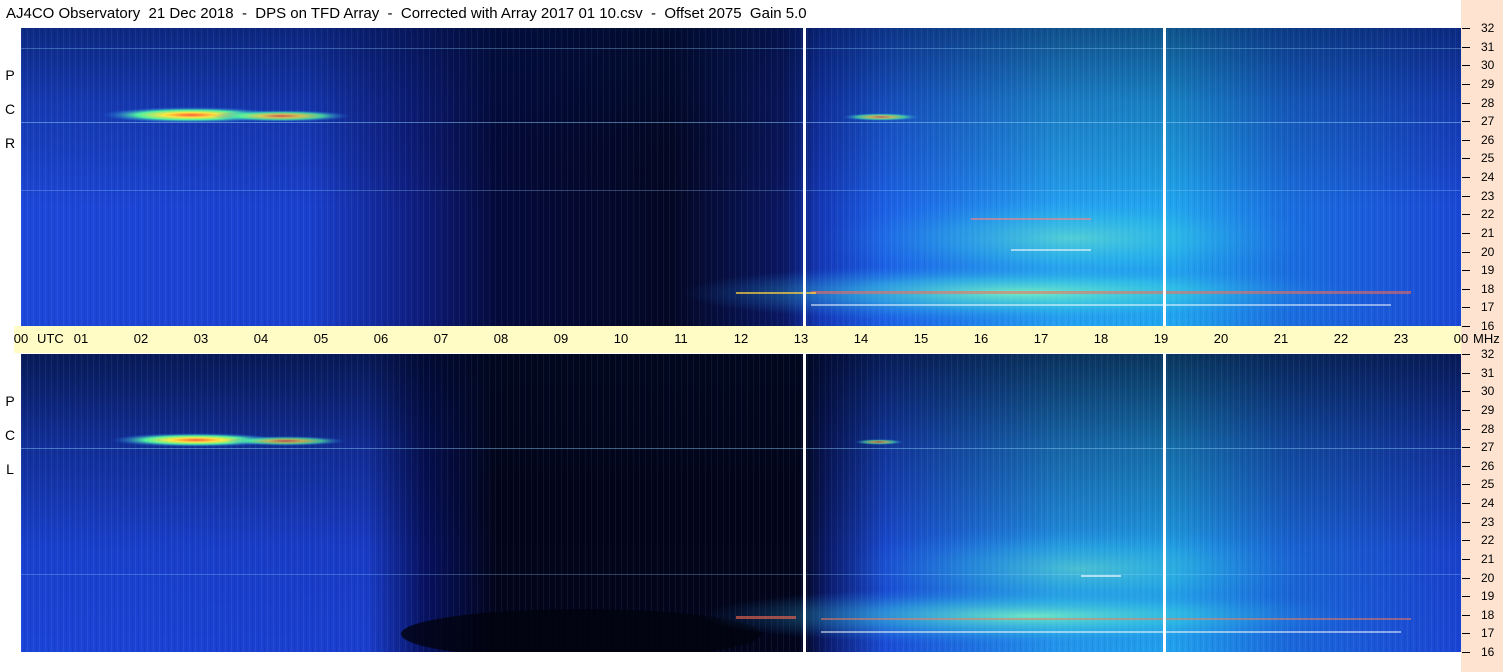 Image resolution: width=1503 pixels, height=672 pixels. Describe the element at coordinates (1488, 139) in the screenshot. I see `rcp-freq-label: 26` at that location.